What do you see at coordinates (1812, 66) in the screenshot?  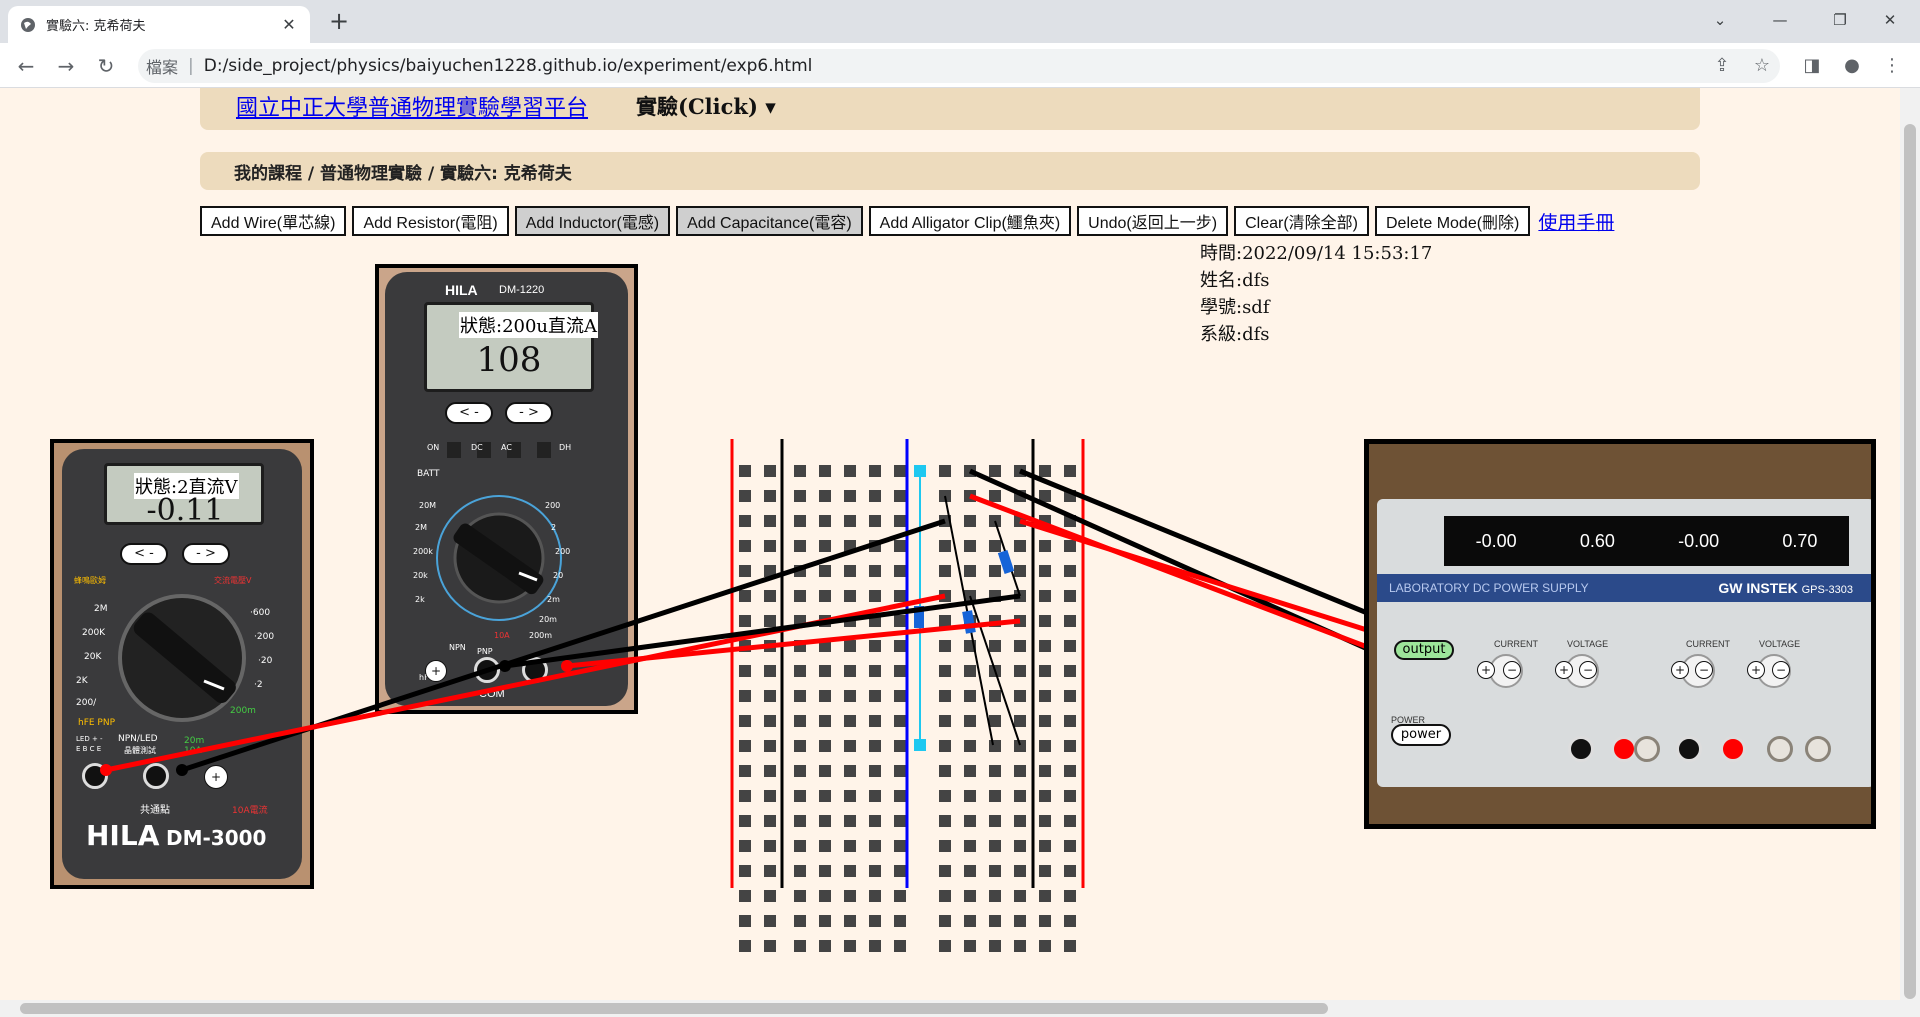 I see `side-panel-icon: ◨` at bounding box center [1812, 66].